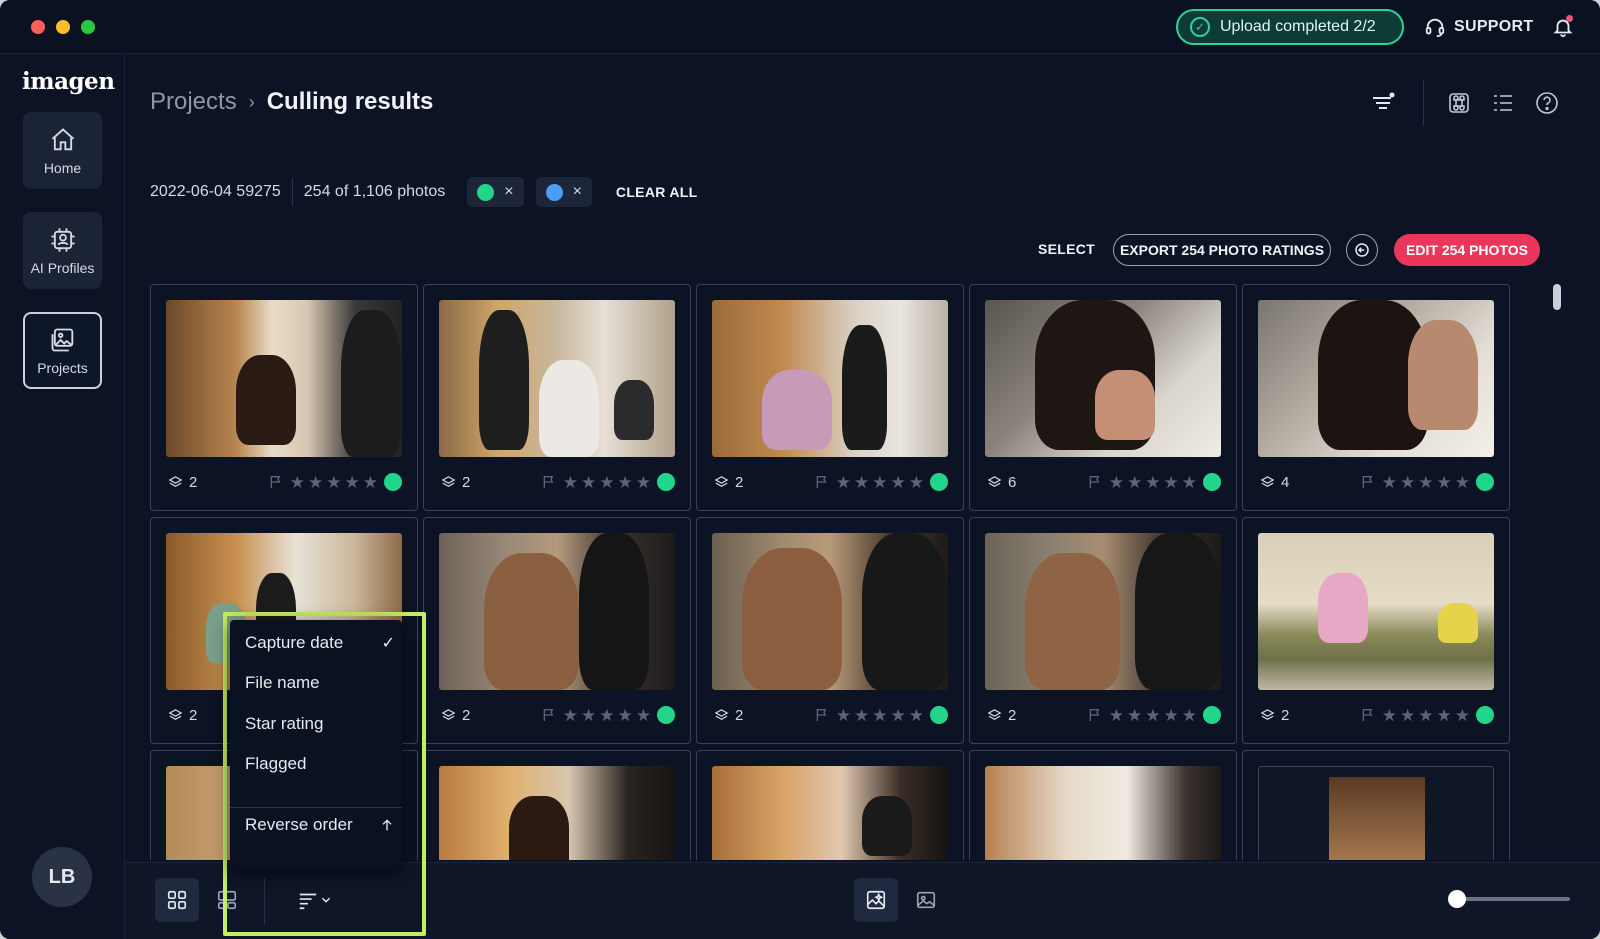 This screenshot has height=939, width=1600. Describe the element at coordinates (1362, 250) in the screenshot. I see `go-back-button` at that location.